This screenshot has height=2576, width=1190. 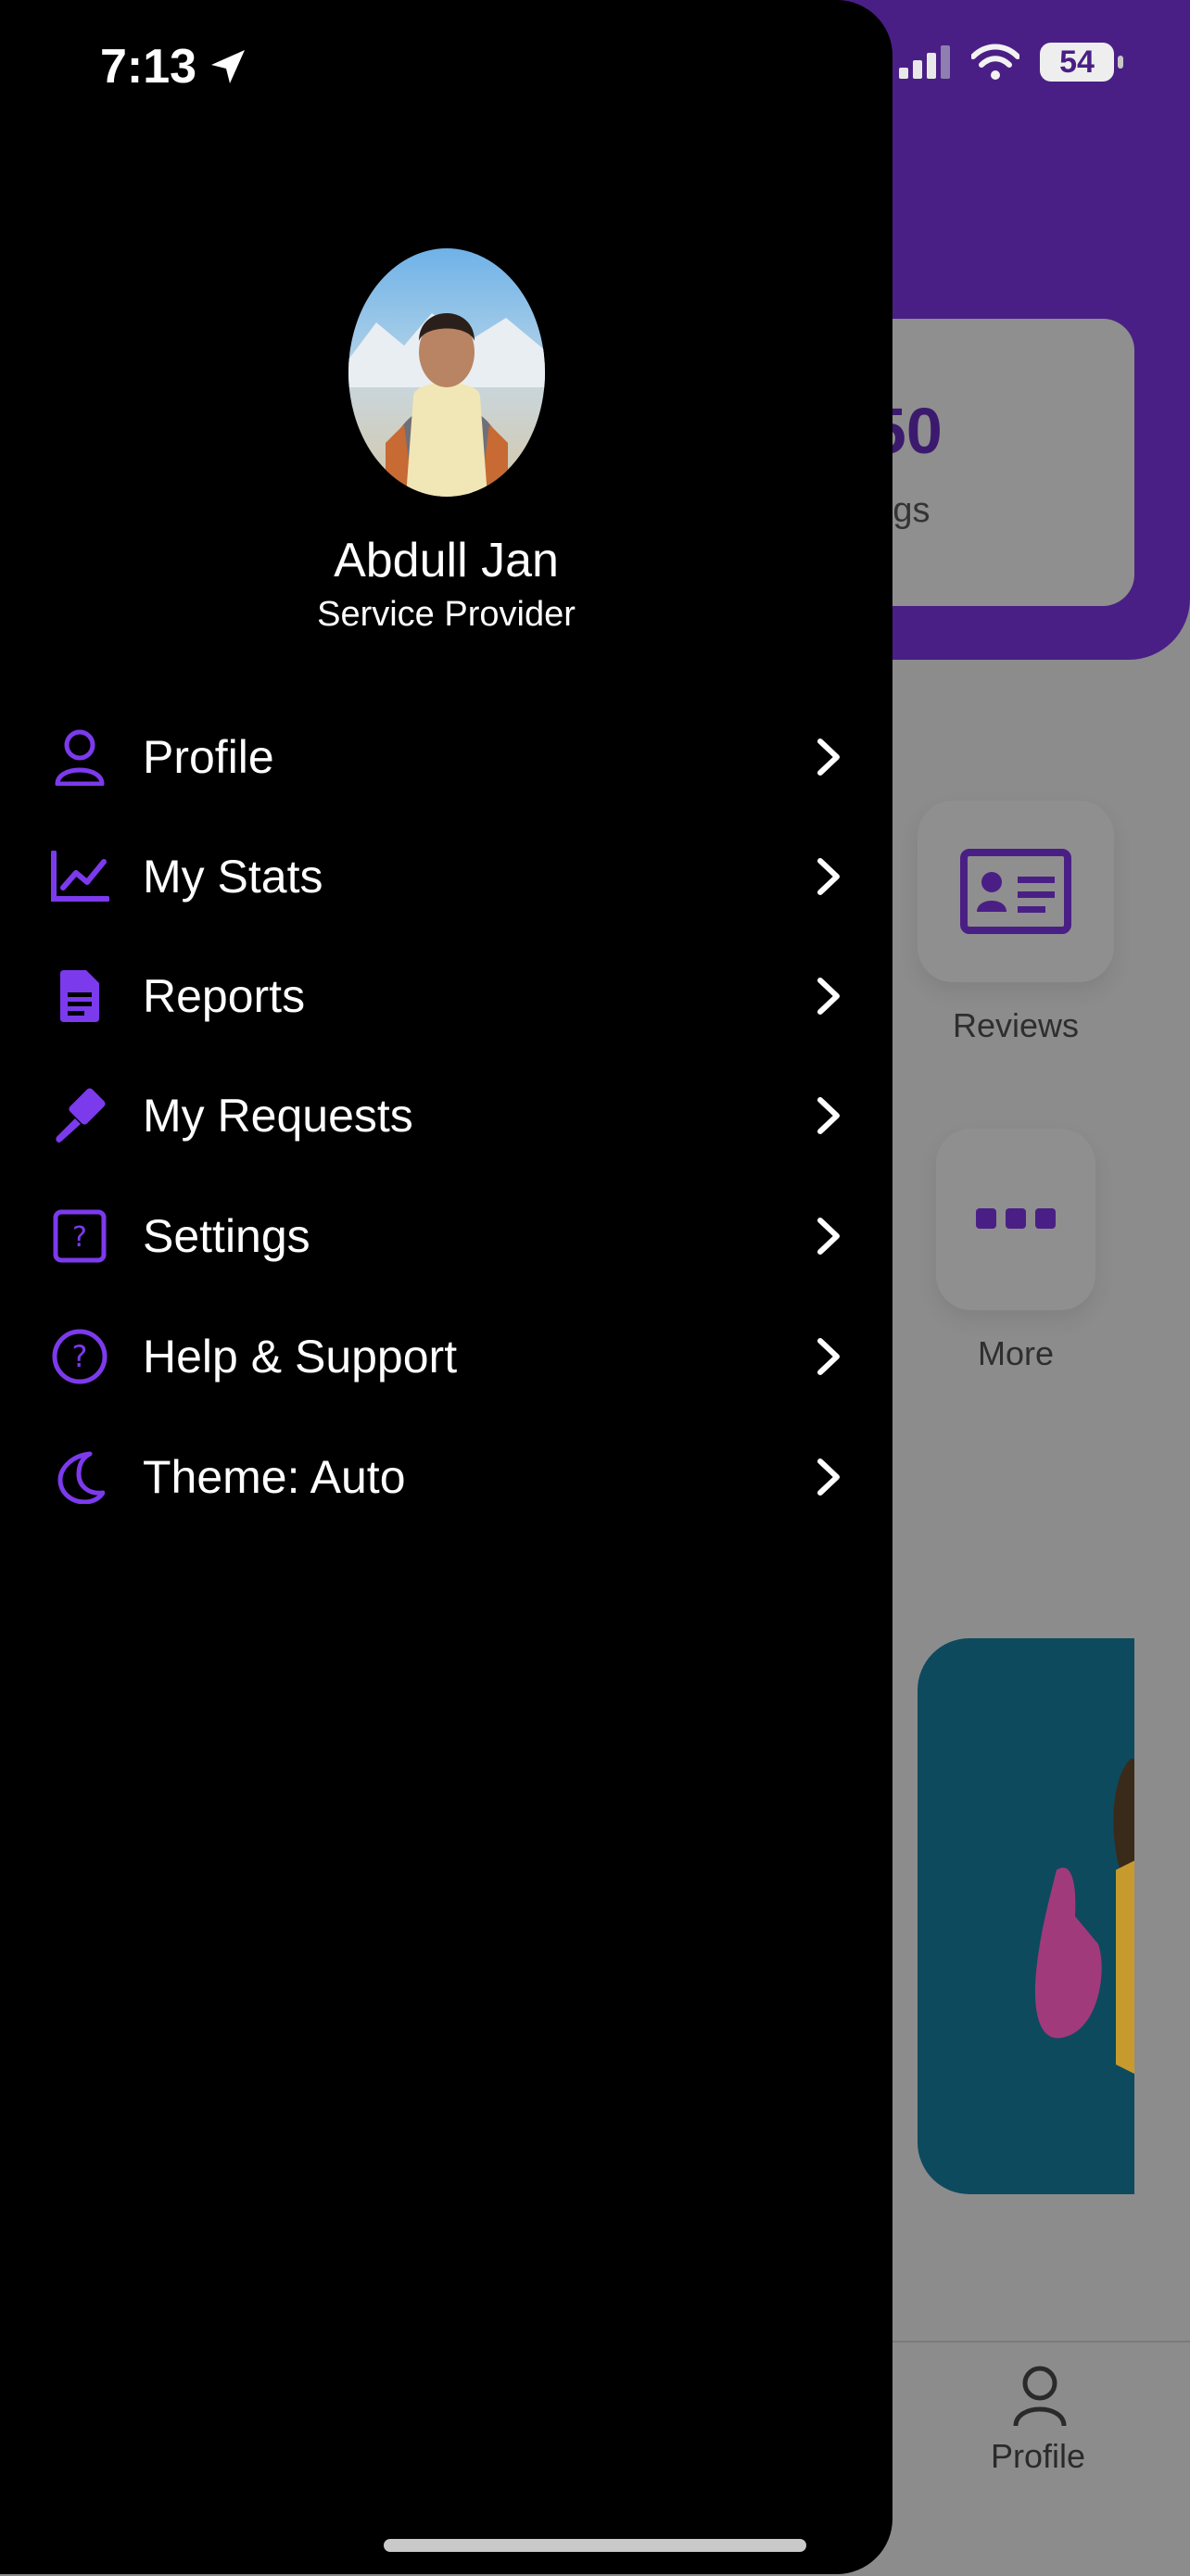 What do you see at coordinates (995, 62) in the screenshot?
I see `wifi-icon` at bounding box center [995, 62].